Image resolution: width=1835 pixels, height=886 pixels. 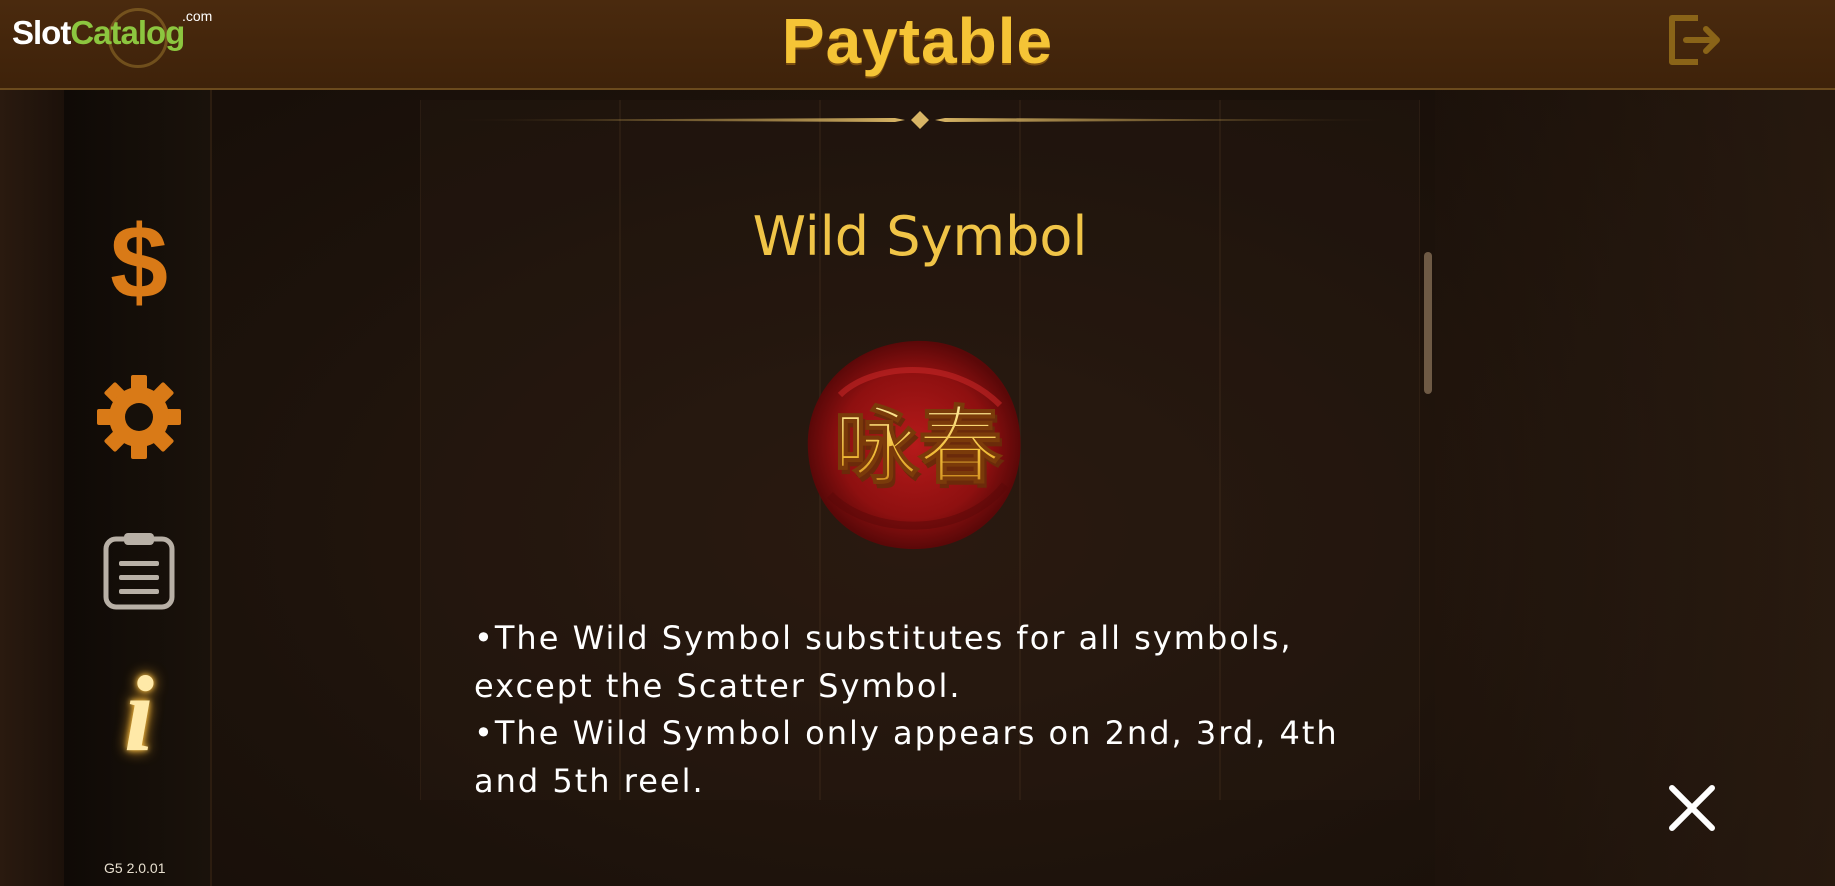 I want to click on background-panel-left, so click(x=32, y=488).